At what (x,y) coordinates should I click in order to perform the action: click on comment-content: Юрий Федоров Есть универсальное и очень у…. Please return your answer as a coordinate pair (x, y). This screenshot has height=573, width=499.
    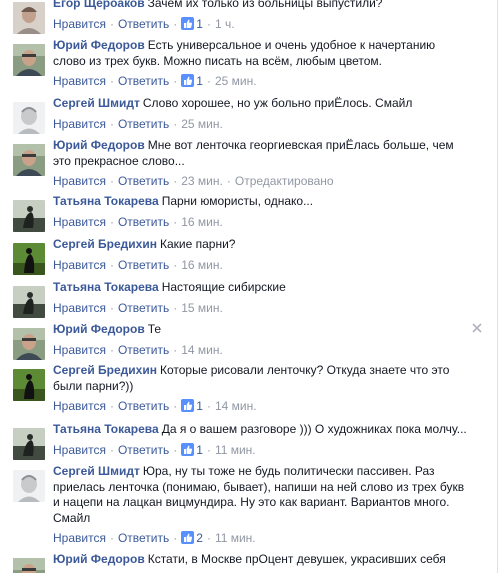
    Looking at the image, I should click on (260, 53).